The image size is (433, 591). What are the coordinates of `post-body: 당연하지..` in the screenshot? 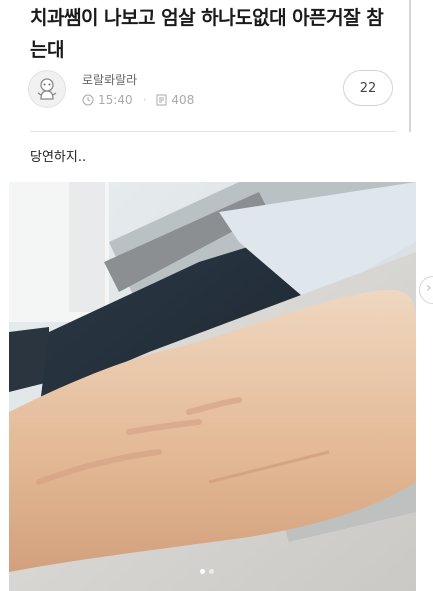 It's located at (58, 157).